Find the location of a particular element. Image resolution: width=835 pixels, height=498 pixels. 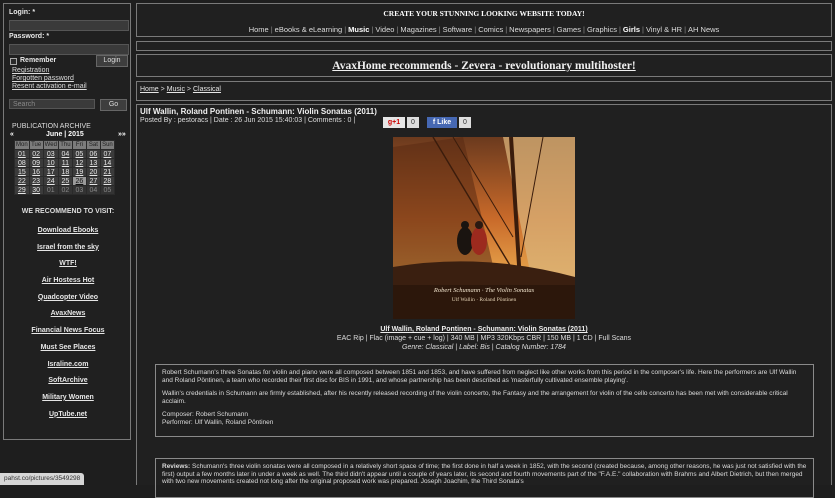

calendar-day-outside: 02 is located at coordinates (65, 190).